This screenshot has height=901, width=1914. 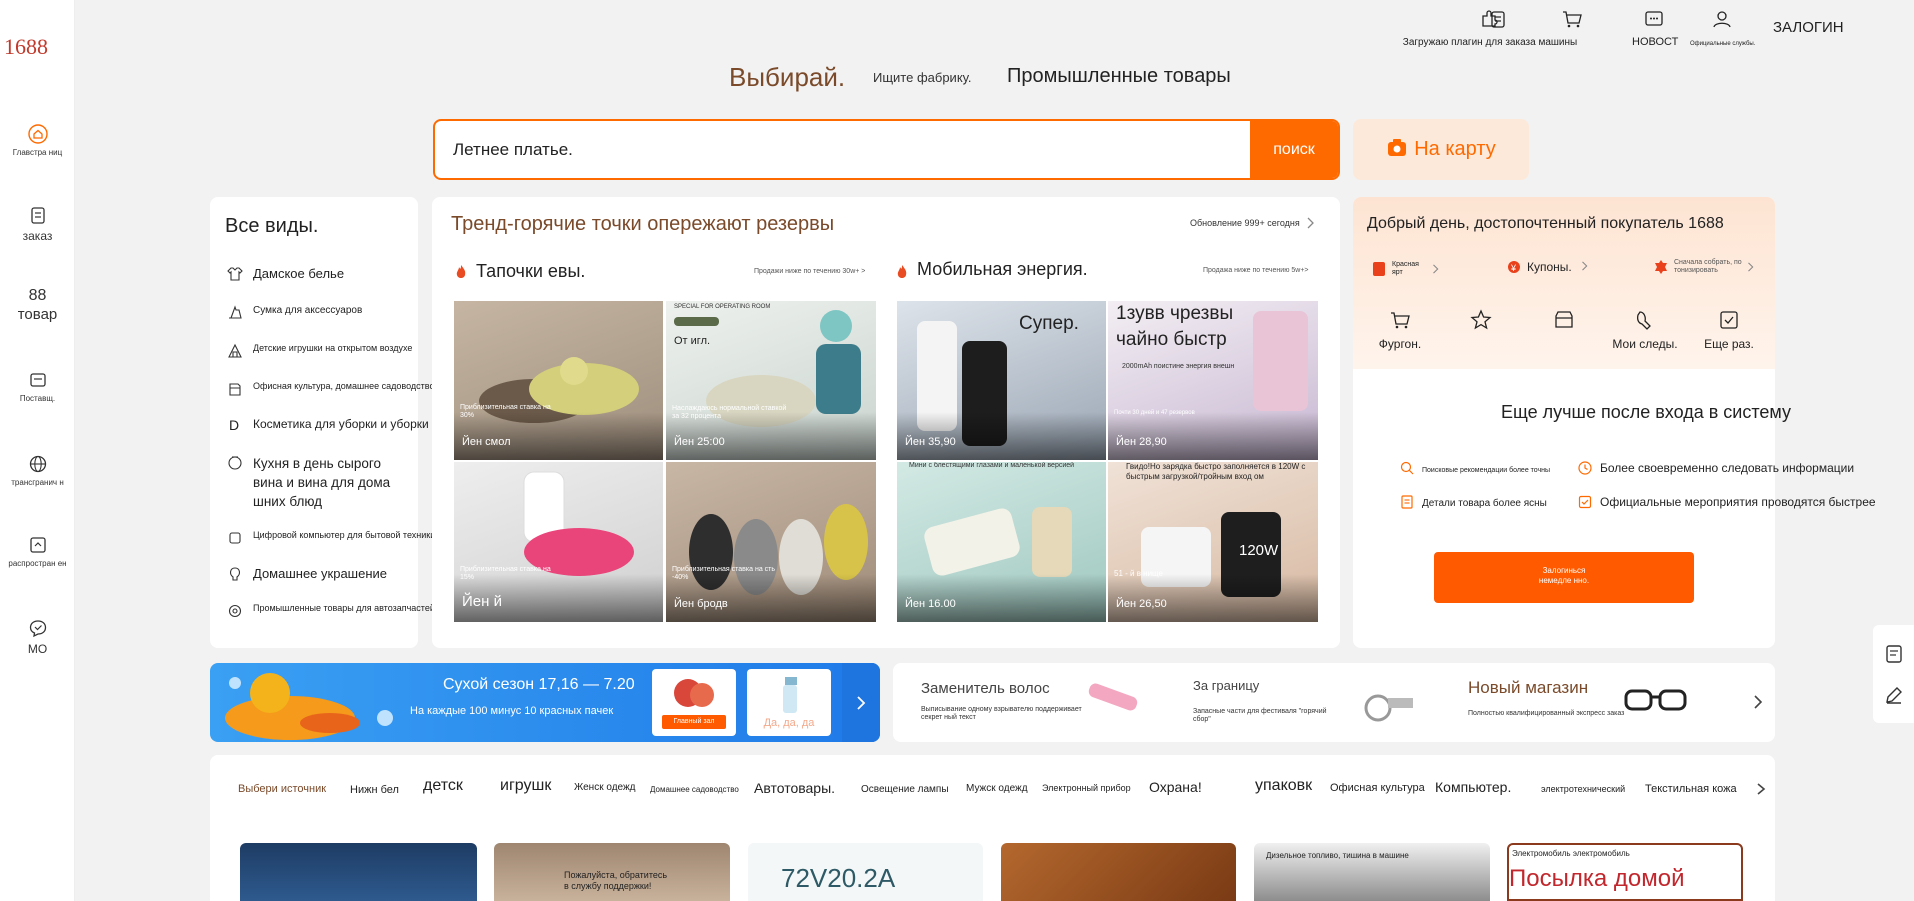 What do you see at coordinates (282, 789) in the screenshot?
I see `category-tab: Выбери источник` at bounding box center [282, 789].